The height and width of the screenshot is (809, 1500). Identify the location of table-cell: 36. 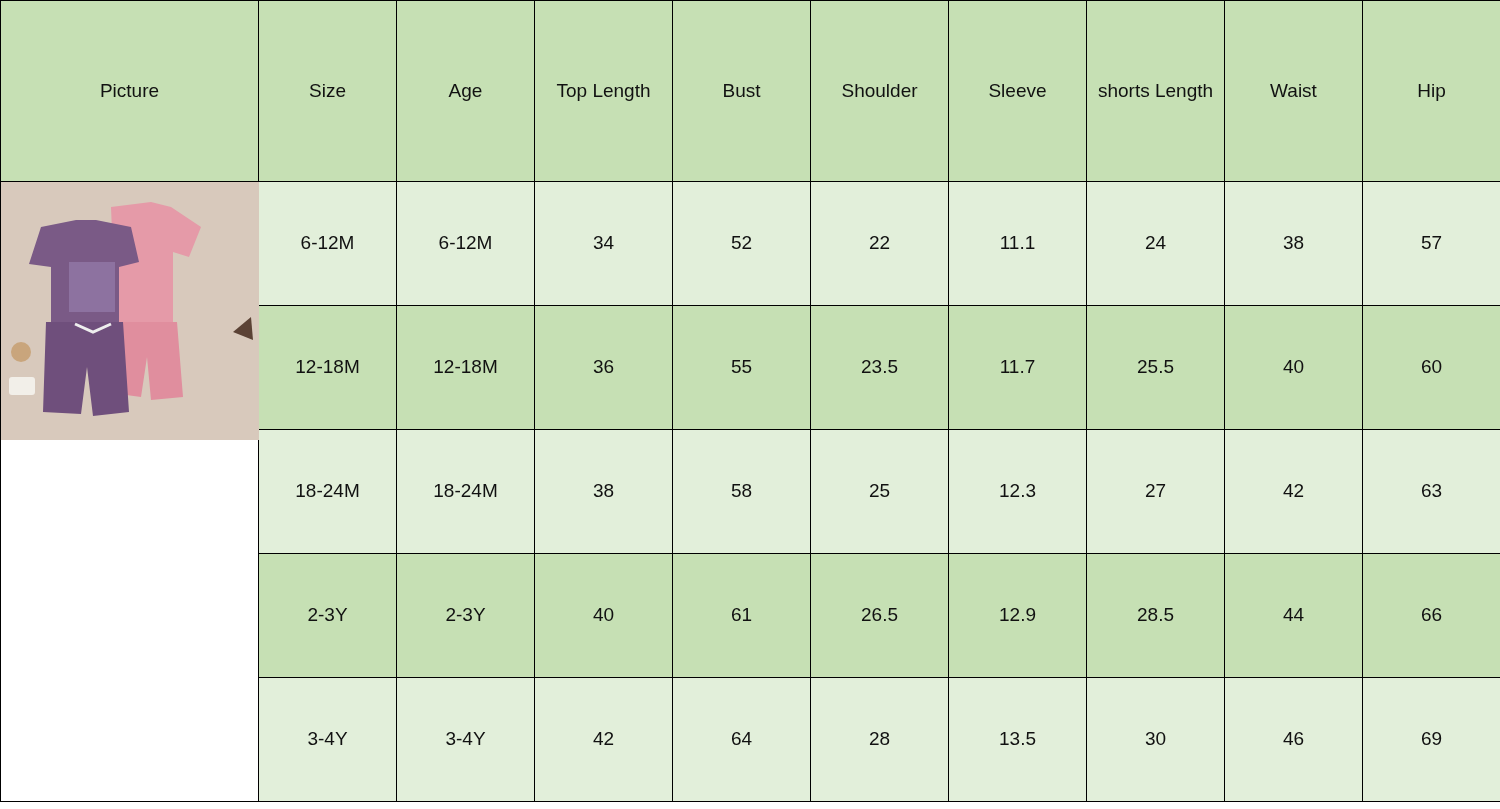
(603, 367).